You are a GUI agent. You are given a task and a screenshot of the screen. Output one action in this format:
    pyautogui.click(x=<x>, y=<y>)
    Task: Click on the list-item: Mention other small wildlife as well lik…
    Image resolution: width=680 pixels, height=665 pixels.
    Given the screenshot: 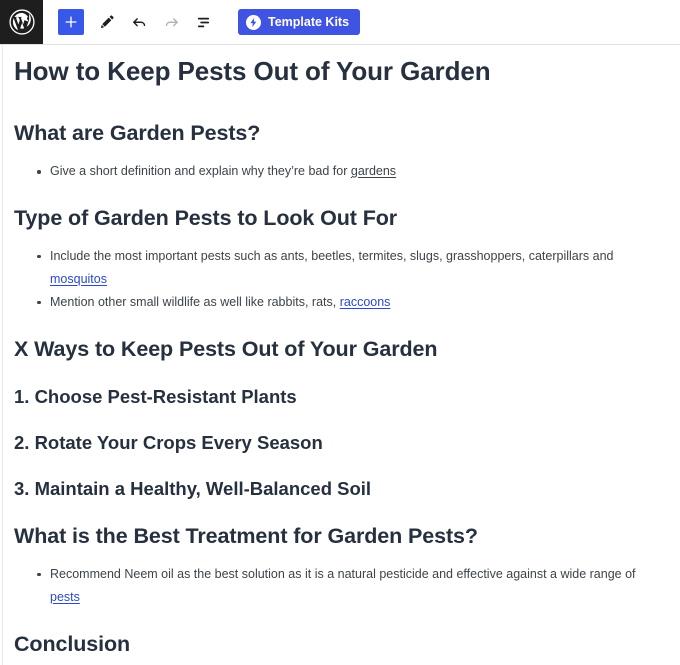 What is the action you would take?
    pyautogui.click(x=351, y=302)
    